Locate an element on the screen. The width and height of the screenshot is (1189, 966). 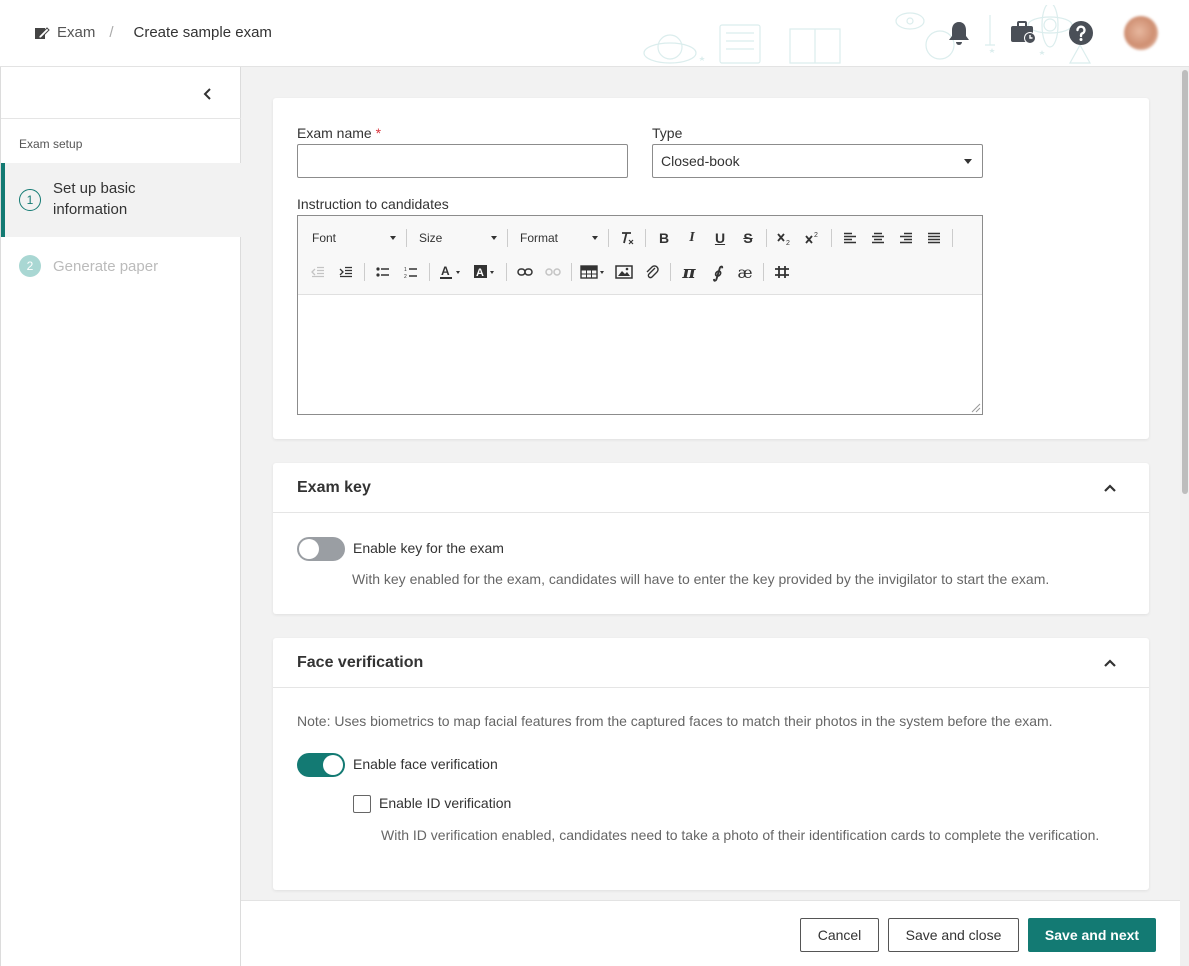
underline-icon: U is located at coordinates (720, 238).